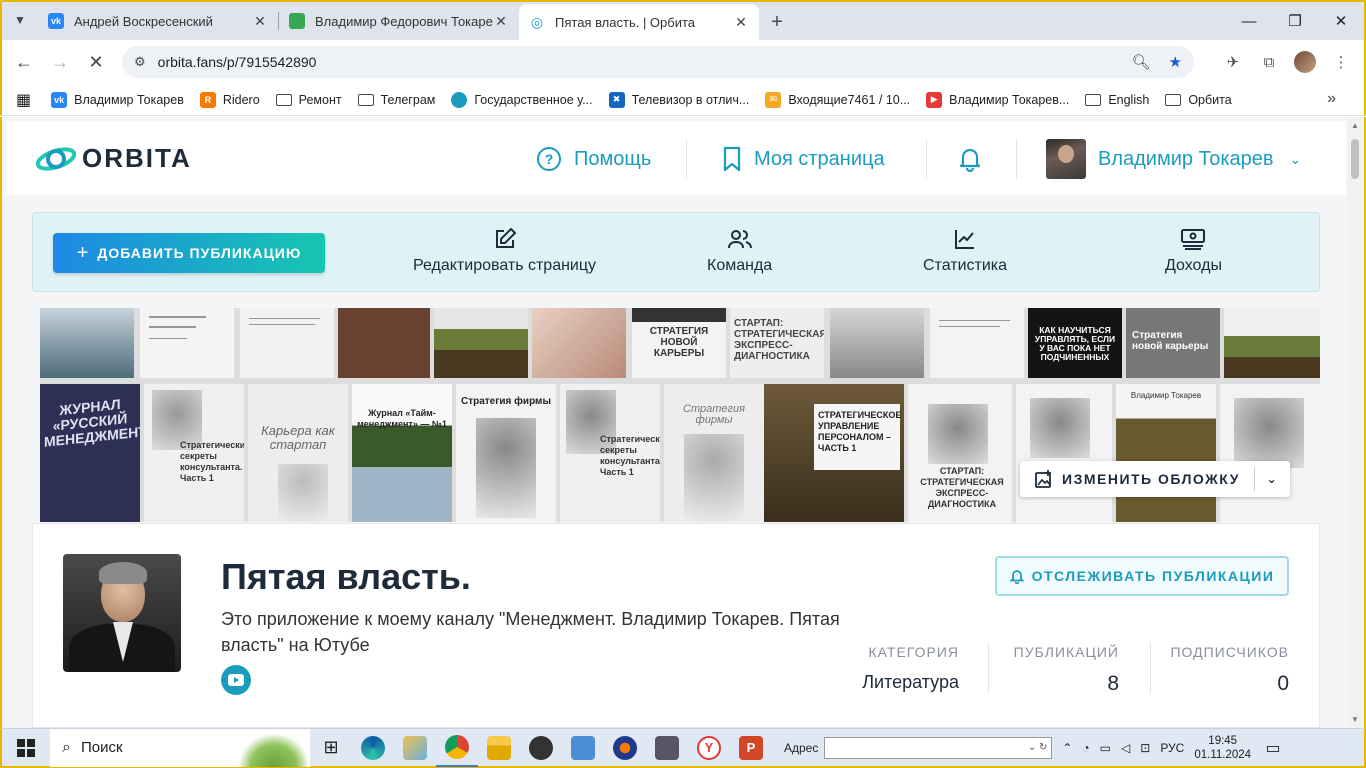  I want to click on help-icon: ?, so click(549, 159).